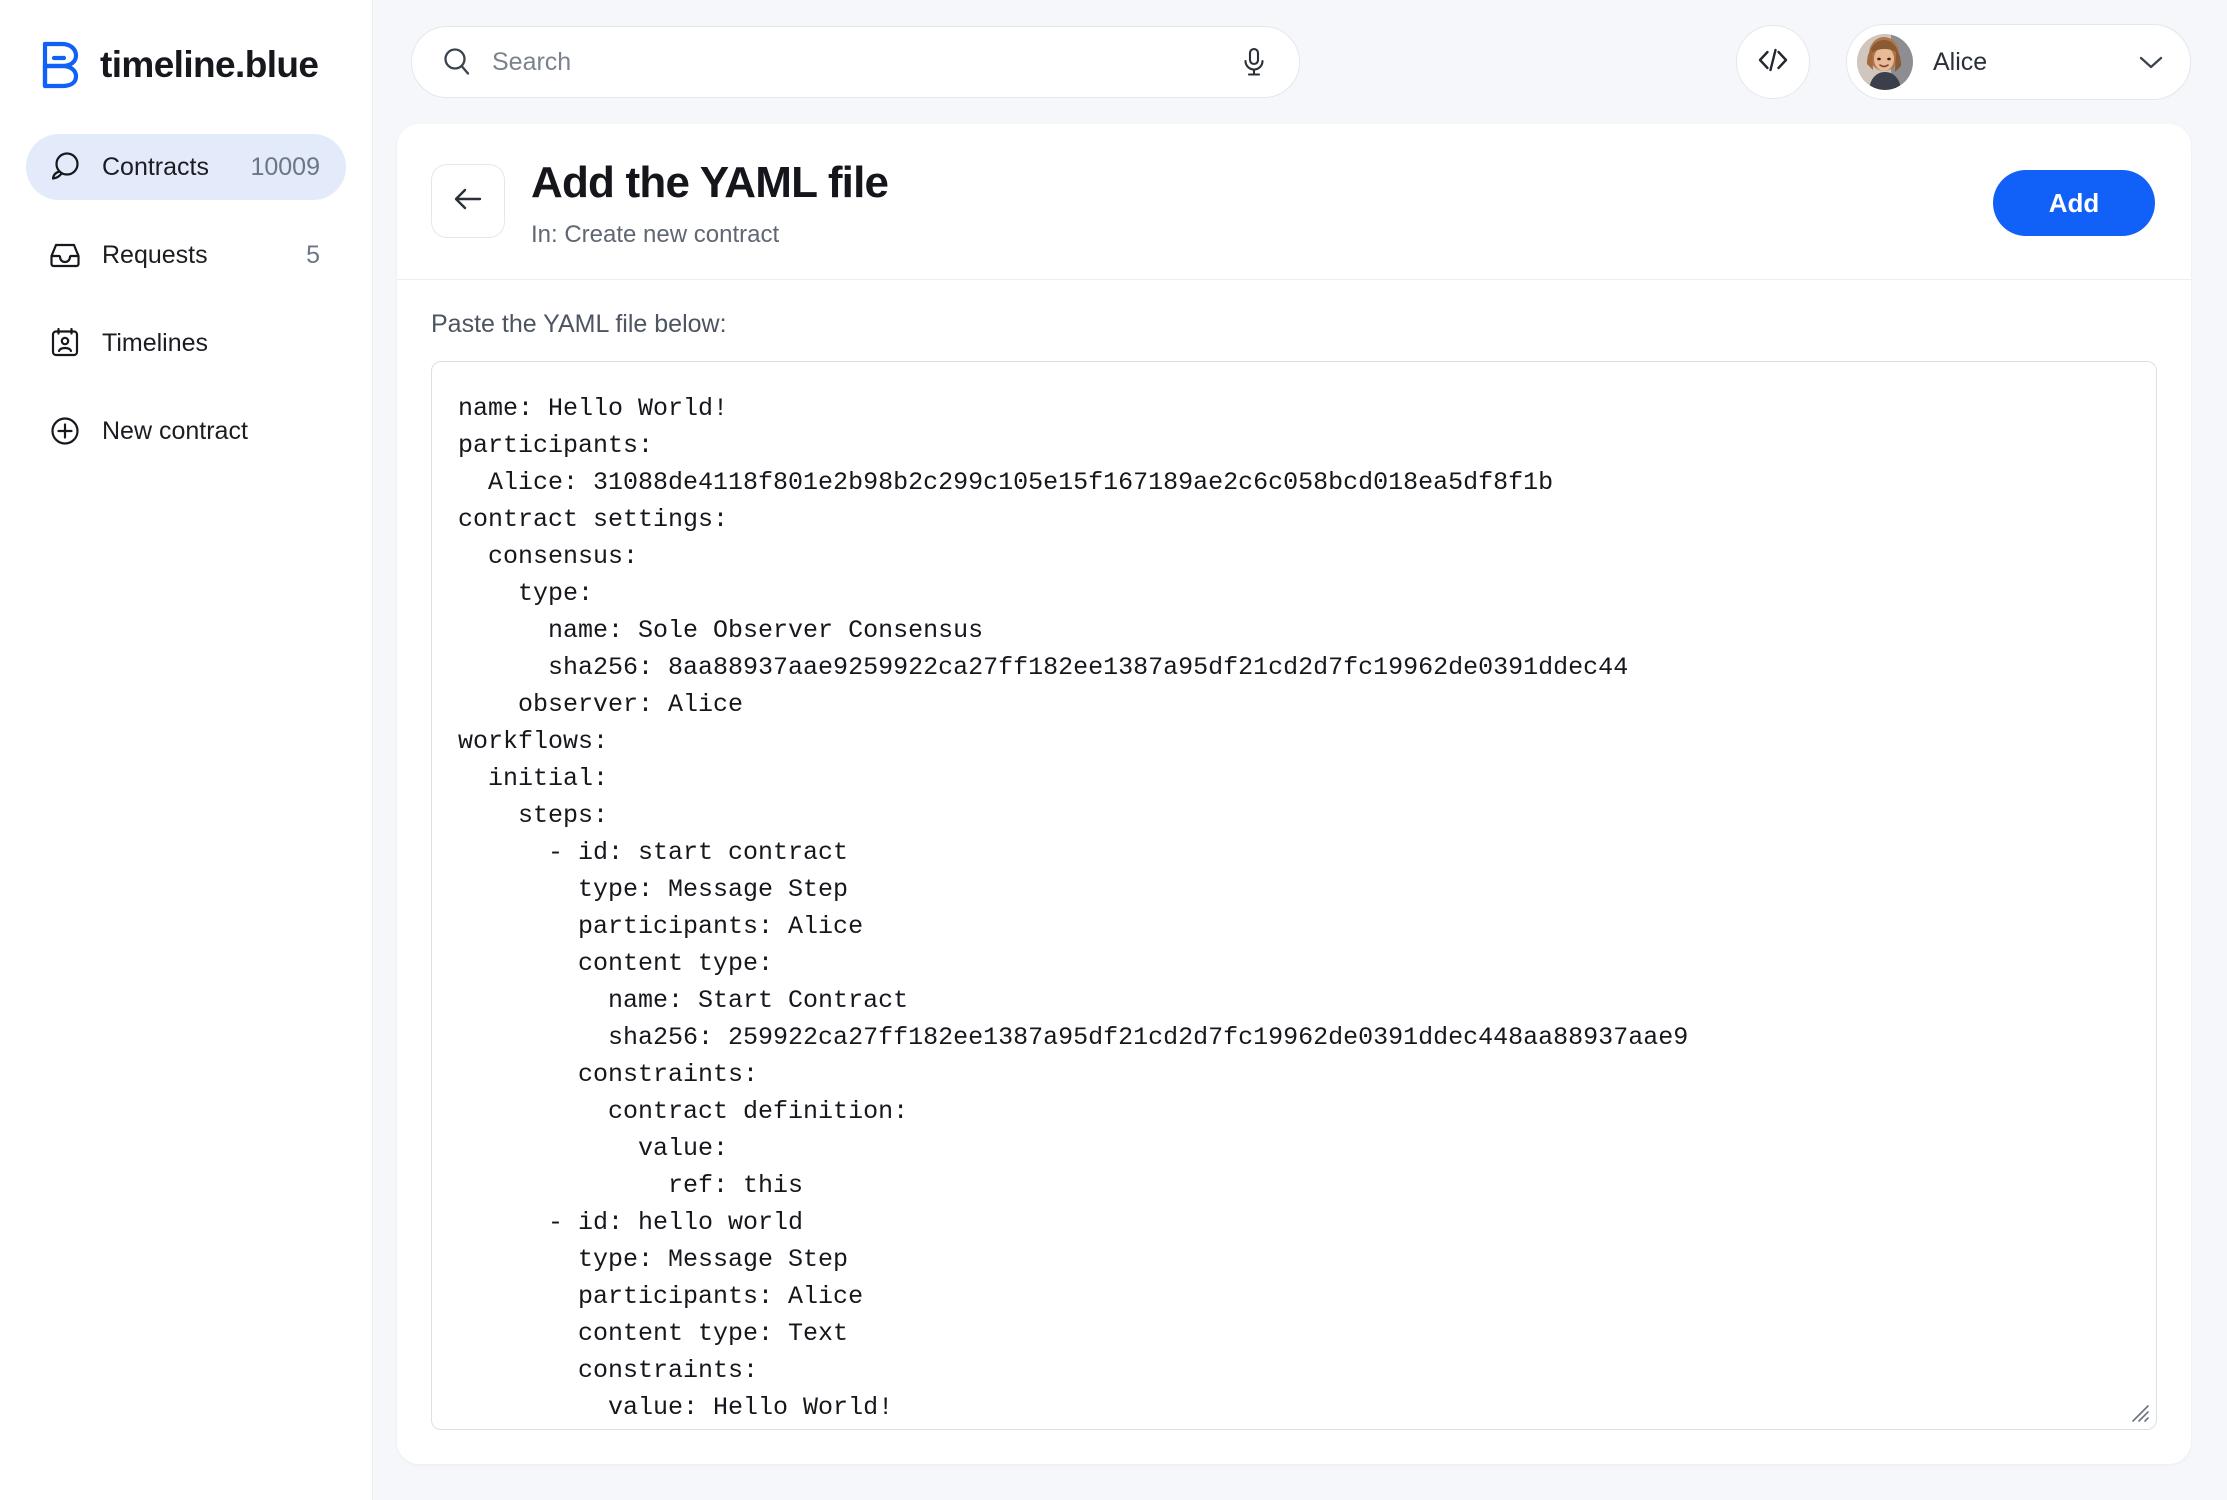  What do you see at coordinates (65, 167) in the screenshot?
I see `chat-bubble-icon` at bounding box center [65, 167].